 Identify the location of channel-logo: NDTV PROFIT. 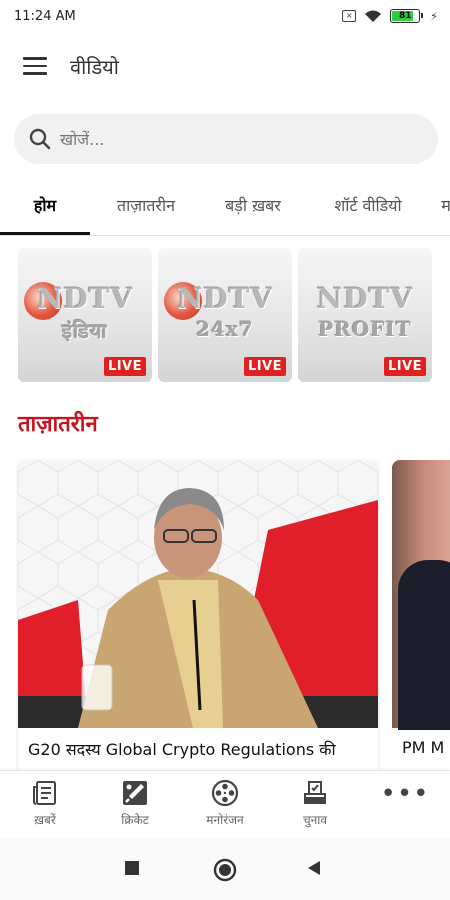
(365, 311).